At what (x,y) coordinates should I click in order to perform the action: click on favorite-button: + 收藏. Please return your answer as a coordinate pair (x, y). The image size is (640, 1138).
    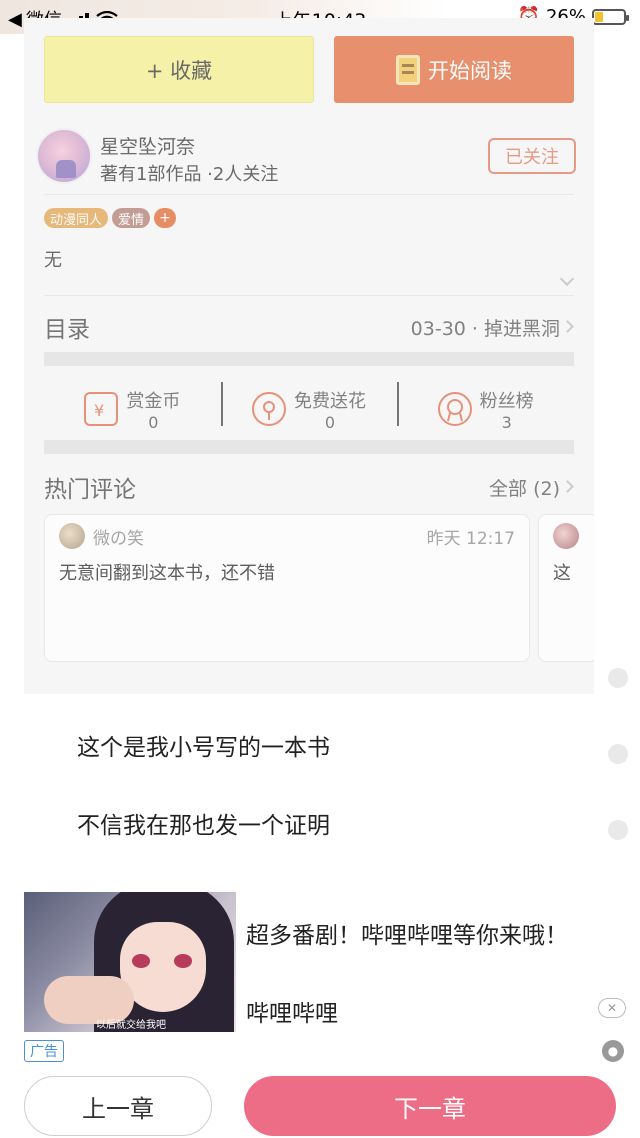
    Looking at the image, I should click on (179, 69).